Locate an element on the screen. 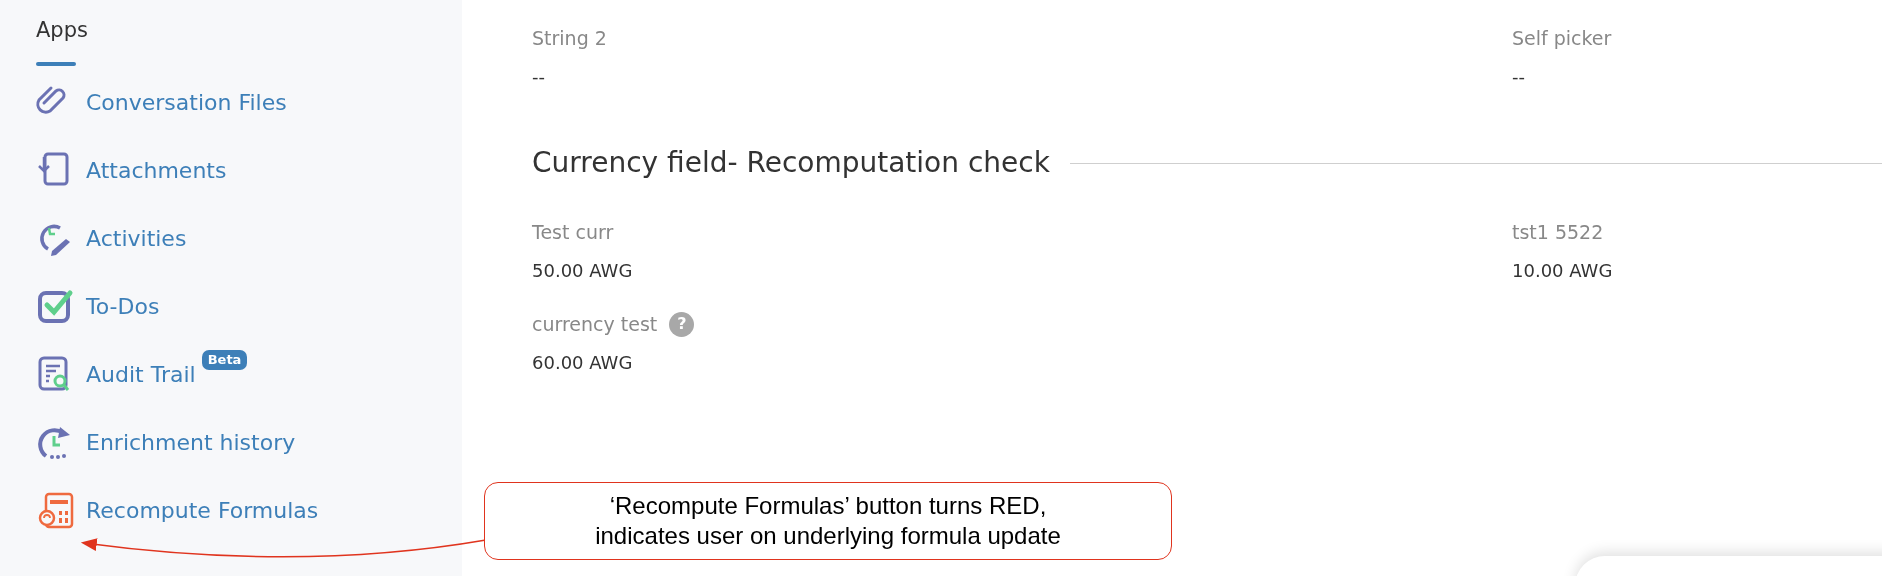 This screenshot has height=576, width=1882. help-icon: ? is located at coordinates (682, 324).